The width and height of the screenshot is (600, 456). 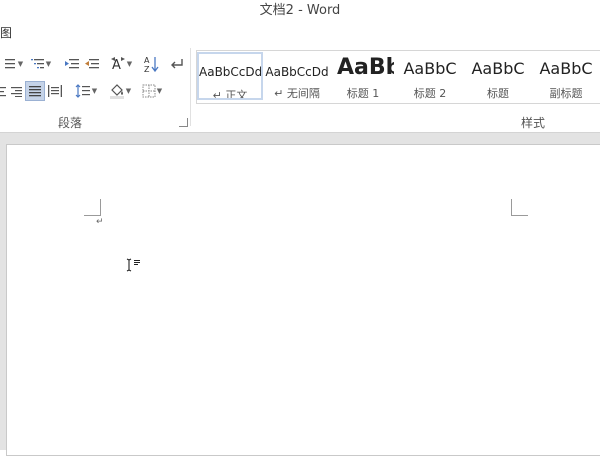 What do you see at coordinates (363, 93) in the screenshot?
I see `style-label: 标题 1` at bounding box center [363, 93].